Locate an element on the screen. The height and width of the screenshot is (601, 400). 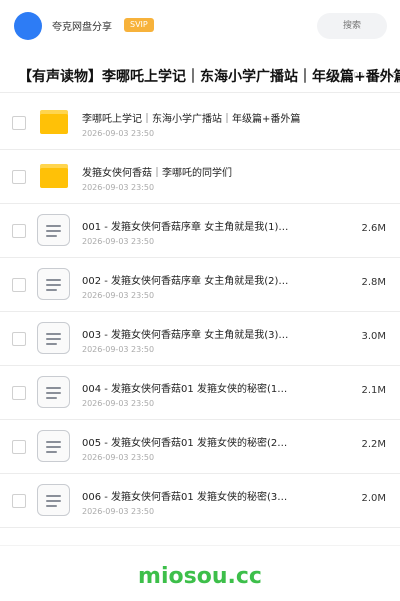
item-name: 李哪吒上学记｜东海小学广播站｜年级篇+番外篇 is located at coordinates (191, 119).